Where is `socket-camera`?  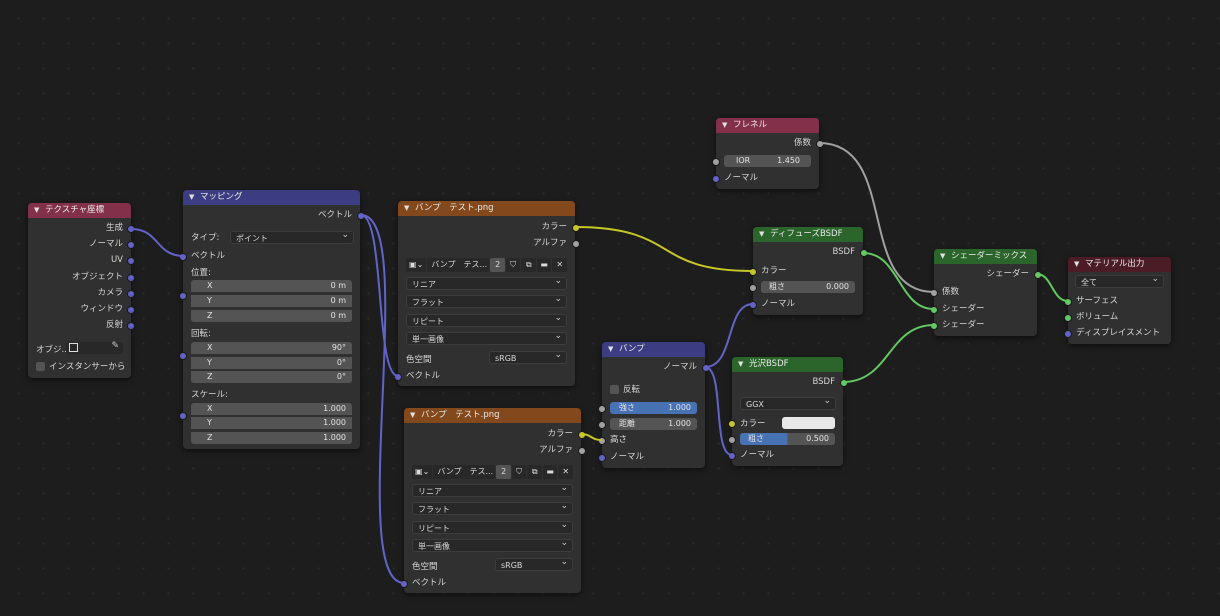
socket-camera is located at coordinates (131, 294).